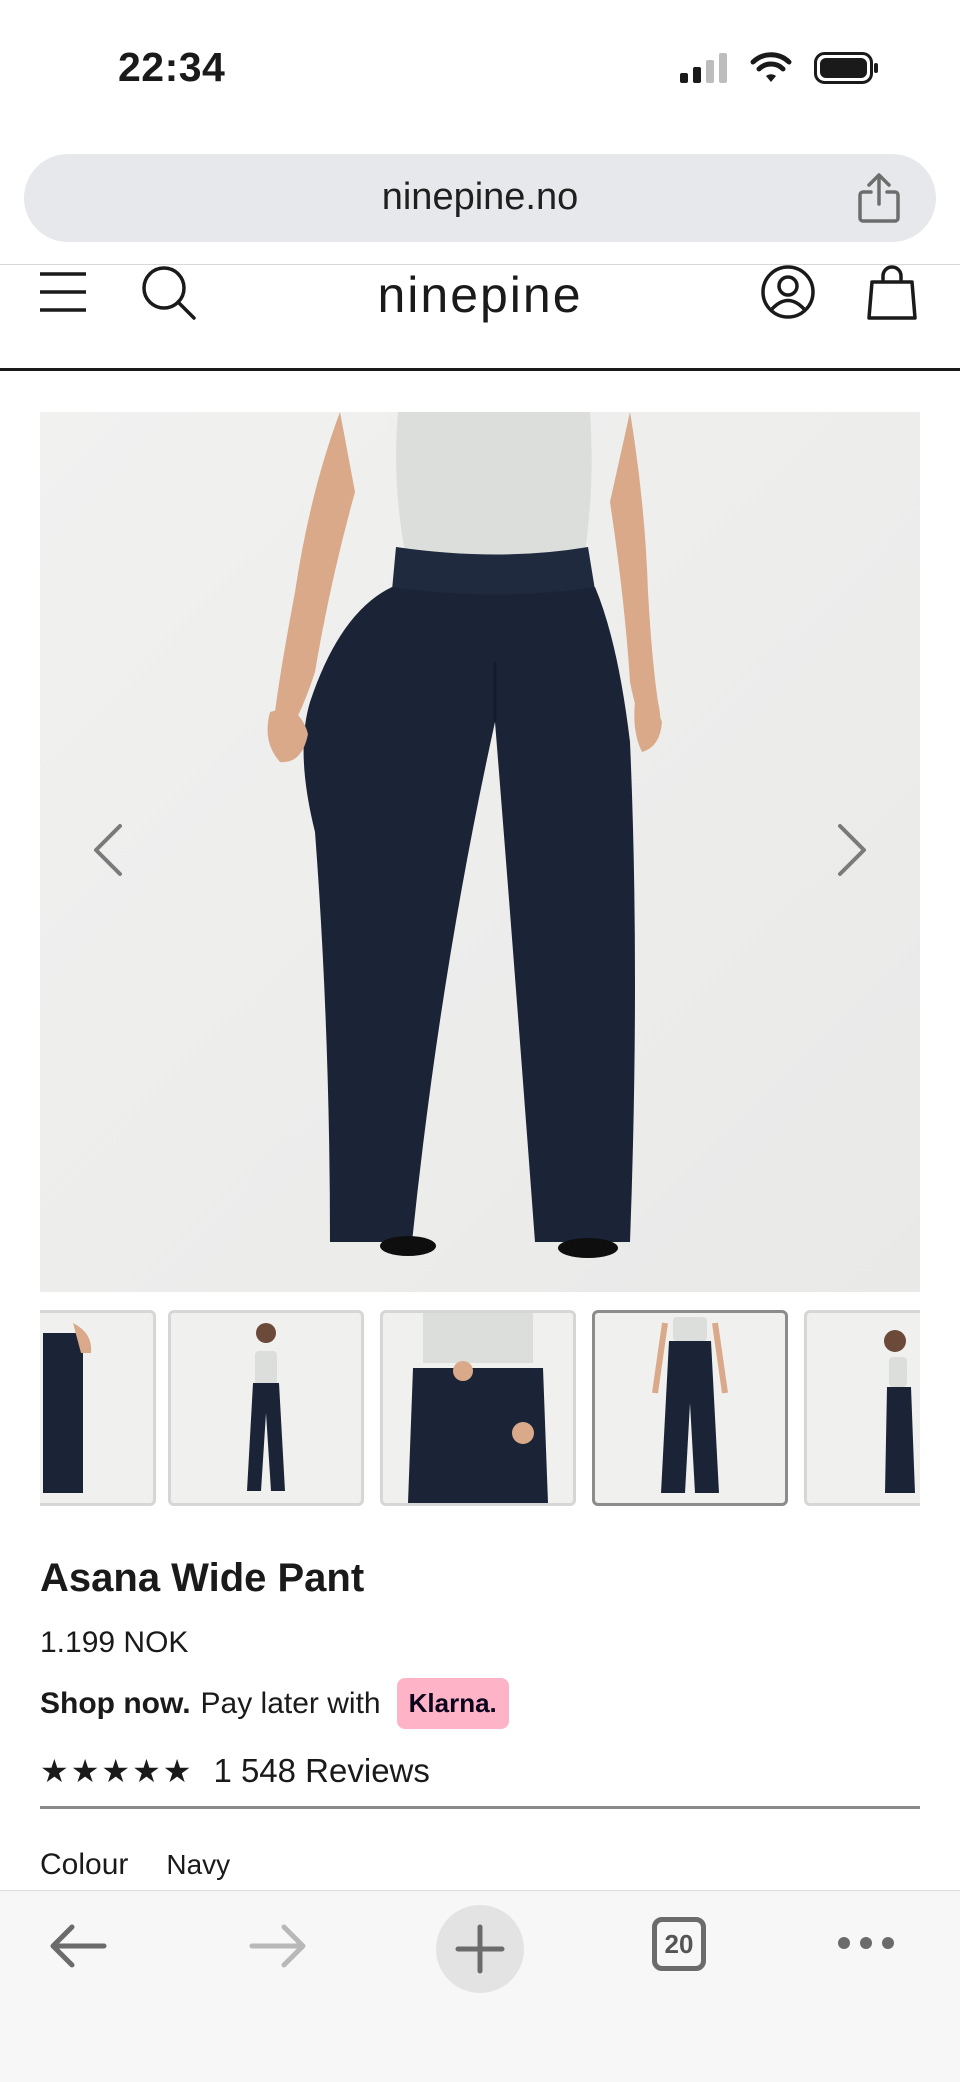 The width and height of the screenshot is (960, 2082). Describe the element at coordinates (84, 1864) in the screenshot. I see `colour-label: Colour` at that location.